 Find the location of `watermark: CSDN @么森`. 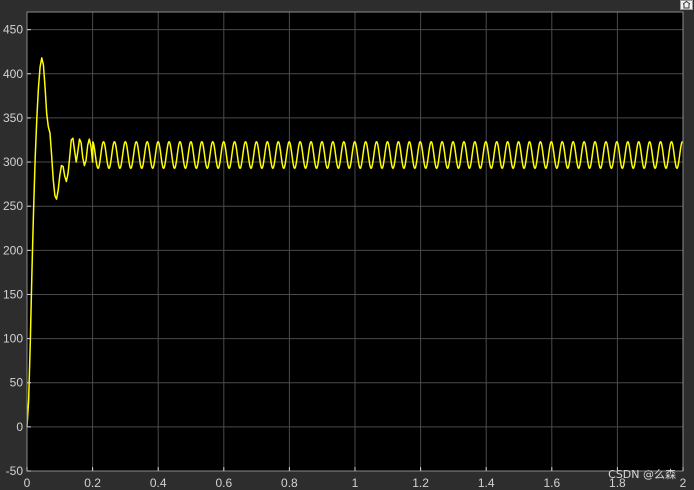

watermark: CSDN @么森 is located at coordinates (642, 474).